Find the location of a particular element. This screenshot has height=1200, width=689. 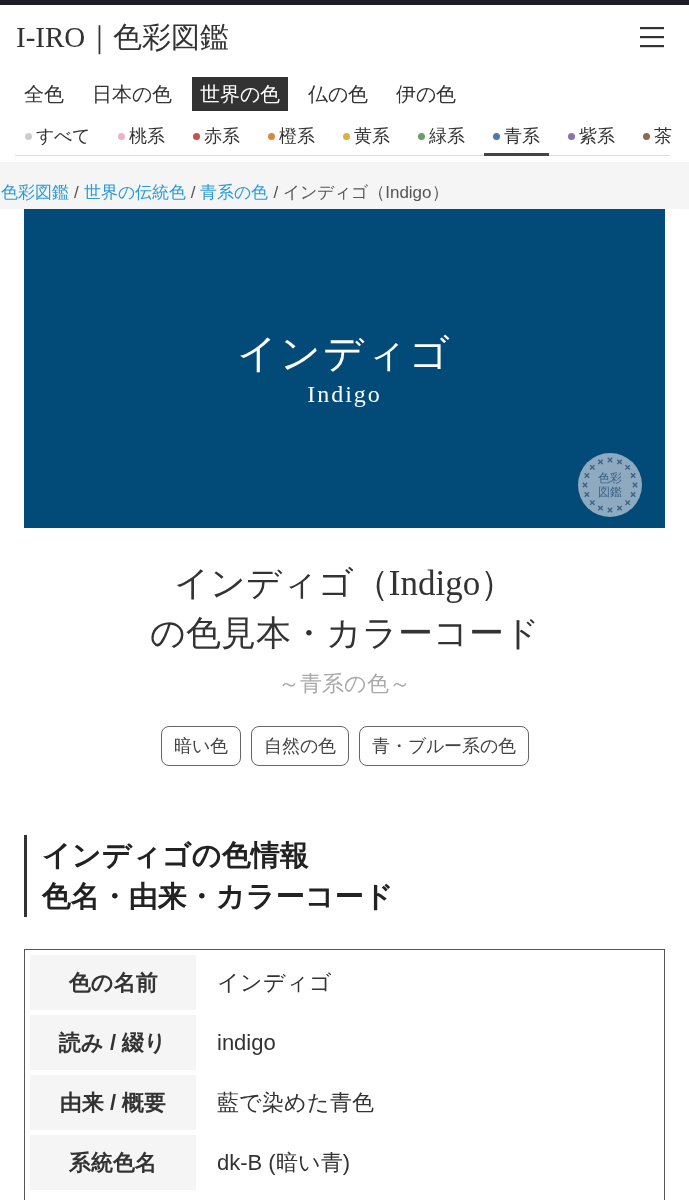

color-filter-tab: 茶 is located at coordinates (657, 139).